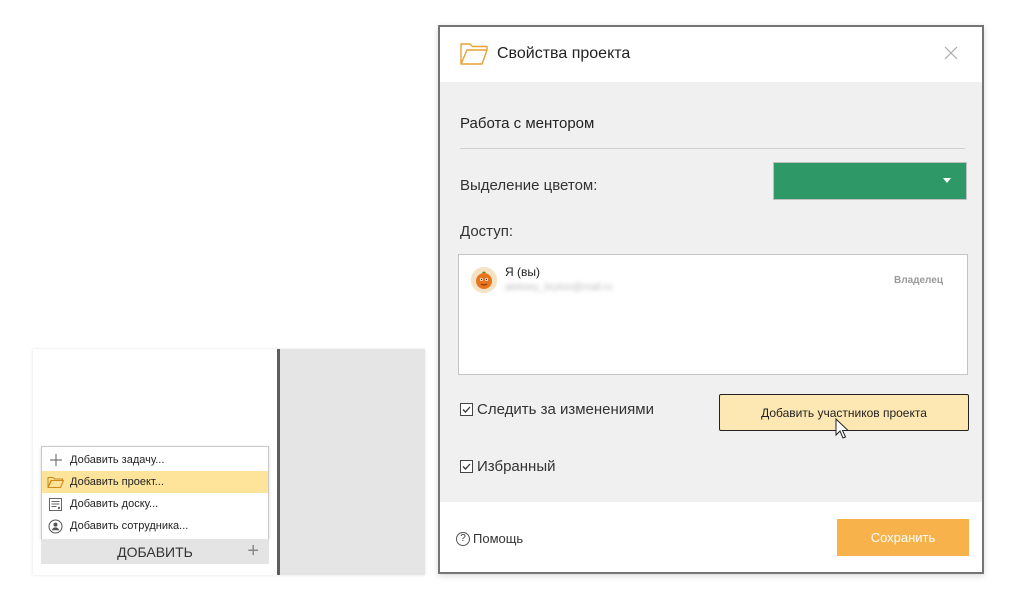 The image size is (1024, 591). I want to click on board-column-area, so click(352, 462).